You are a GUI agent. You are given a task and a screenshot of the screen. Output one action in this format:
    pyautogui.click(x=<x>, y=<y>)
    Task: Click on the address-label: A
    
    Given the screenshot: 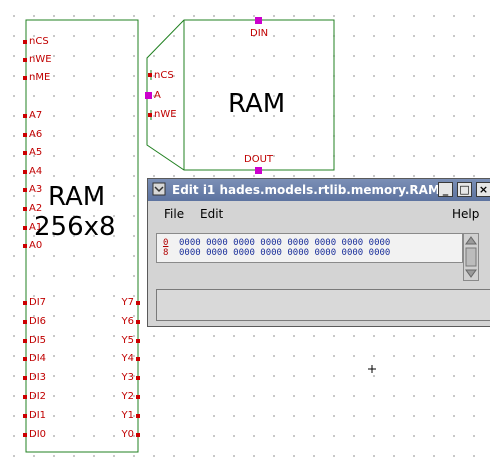 What is the action you would take?
    pyautogui.click(x=157, y=95)
    